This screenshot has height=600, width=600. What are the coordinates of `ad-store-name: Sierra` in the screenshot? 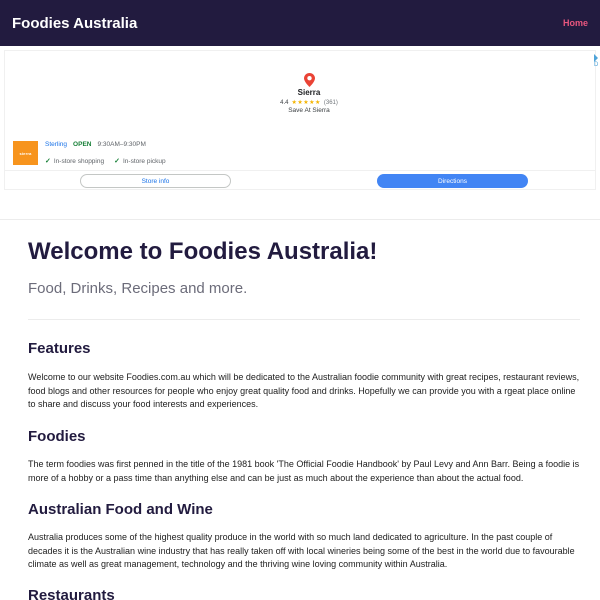 It's located at (309, 92).